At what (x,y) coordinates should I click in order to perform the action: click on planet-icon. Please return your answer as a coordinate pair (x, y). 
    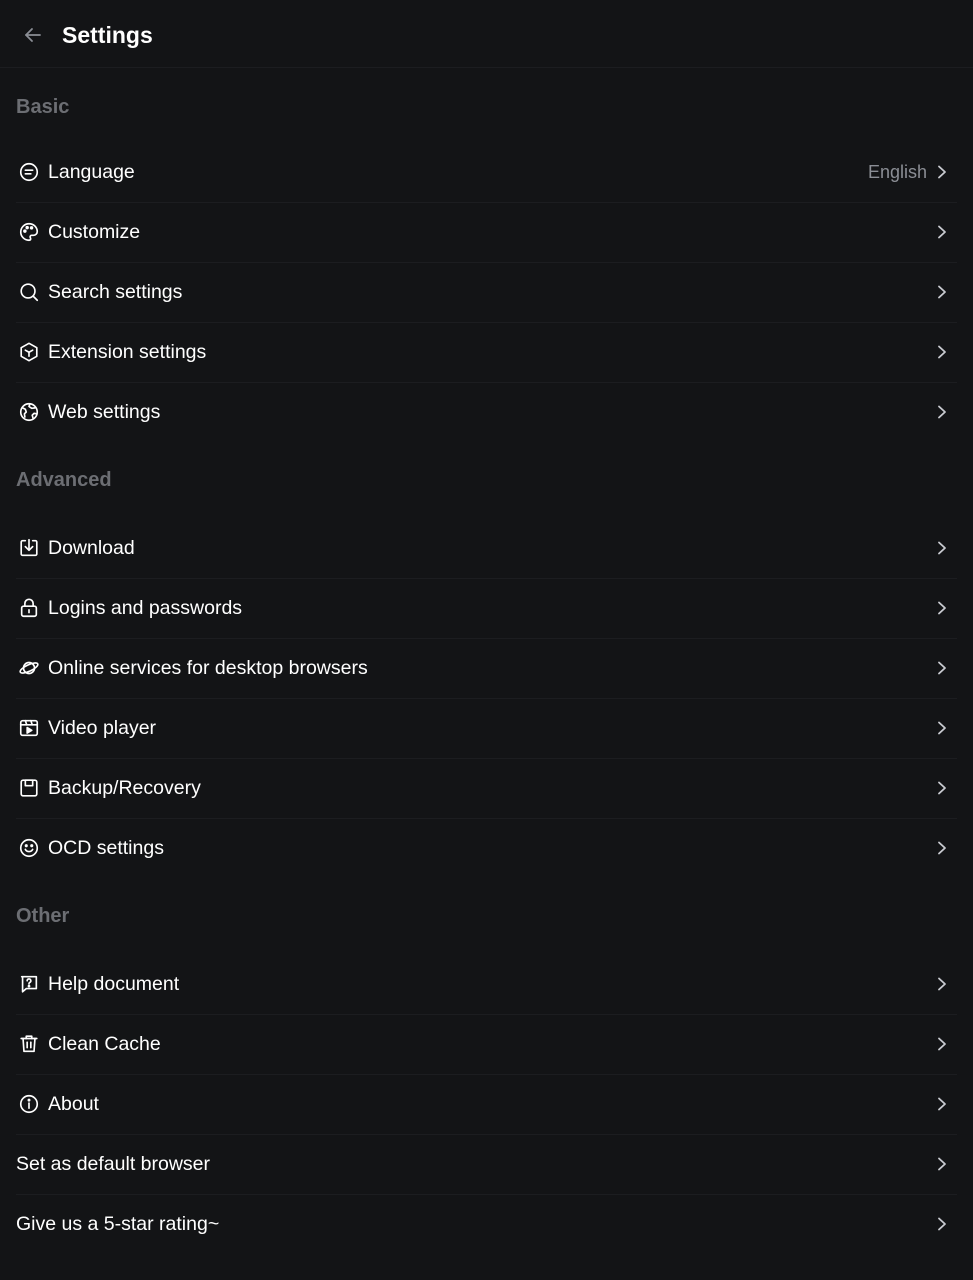
    Looking at the image, I should click on (29, 668).